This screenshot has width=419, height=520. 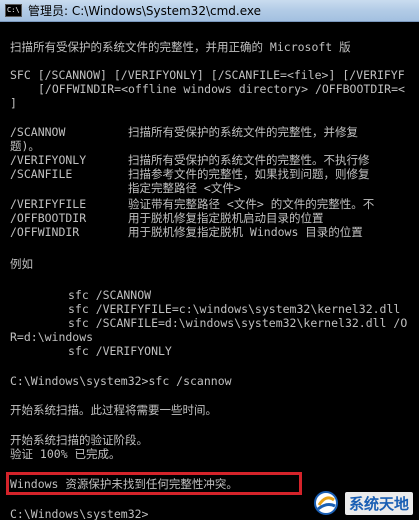 I want to click on watermark-text: 系统天地, so click(x=378, y=503).